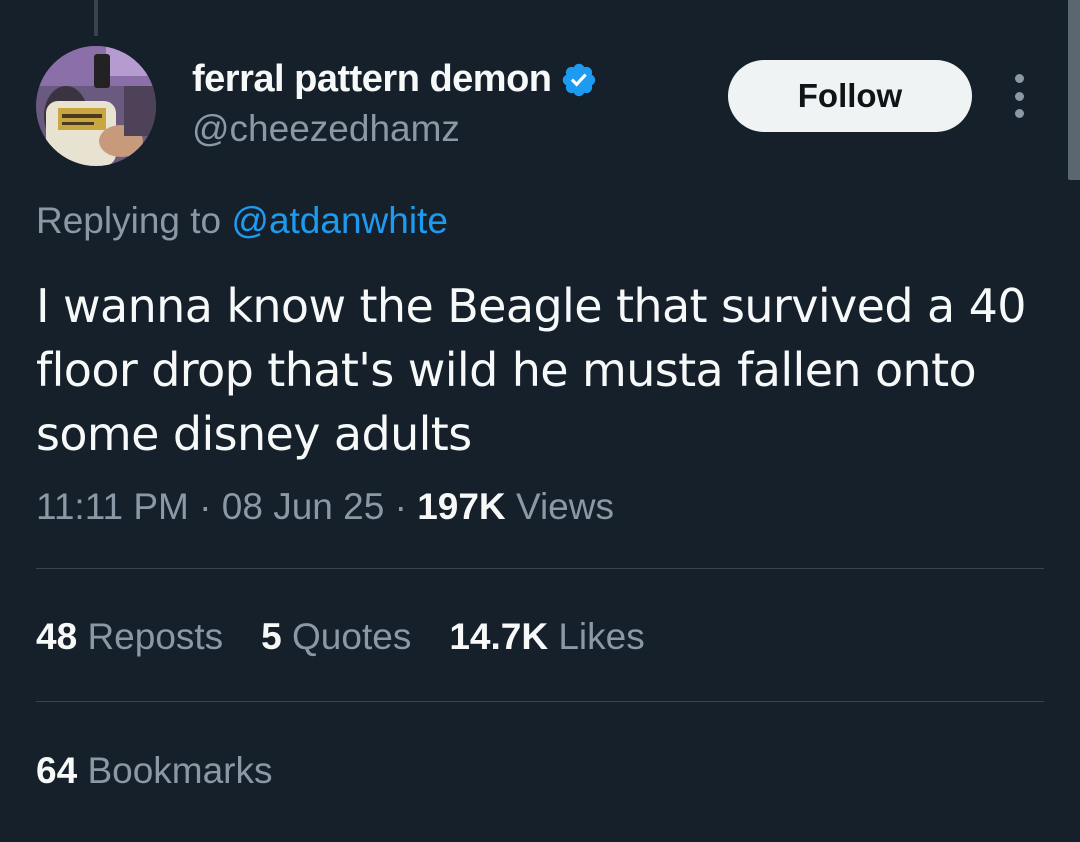  What do you see at coordinates (601, 636) in the screenshot?
I see `likes-label: Likes` at bounding box center [601, 636].